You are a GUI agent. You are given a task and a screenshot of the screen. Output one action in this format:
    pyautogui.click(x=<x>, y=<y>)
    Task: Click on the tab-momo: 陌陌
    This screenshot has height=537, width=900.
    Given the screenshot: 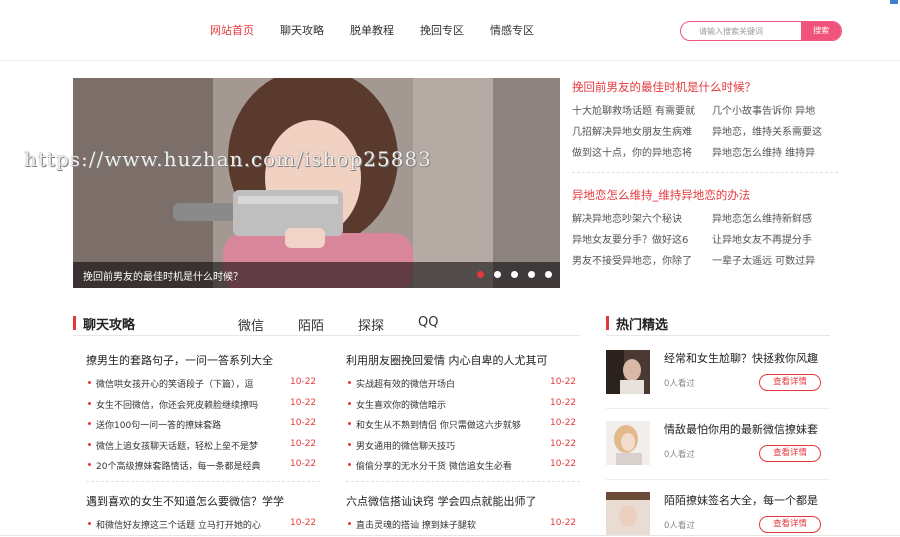 What is the action you would take?
    pyautogui.click(x=311, y=324)
    